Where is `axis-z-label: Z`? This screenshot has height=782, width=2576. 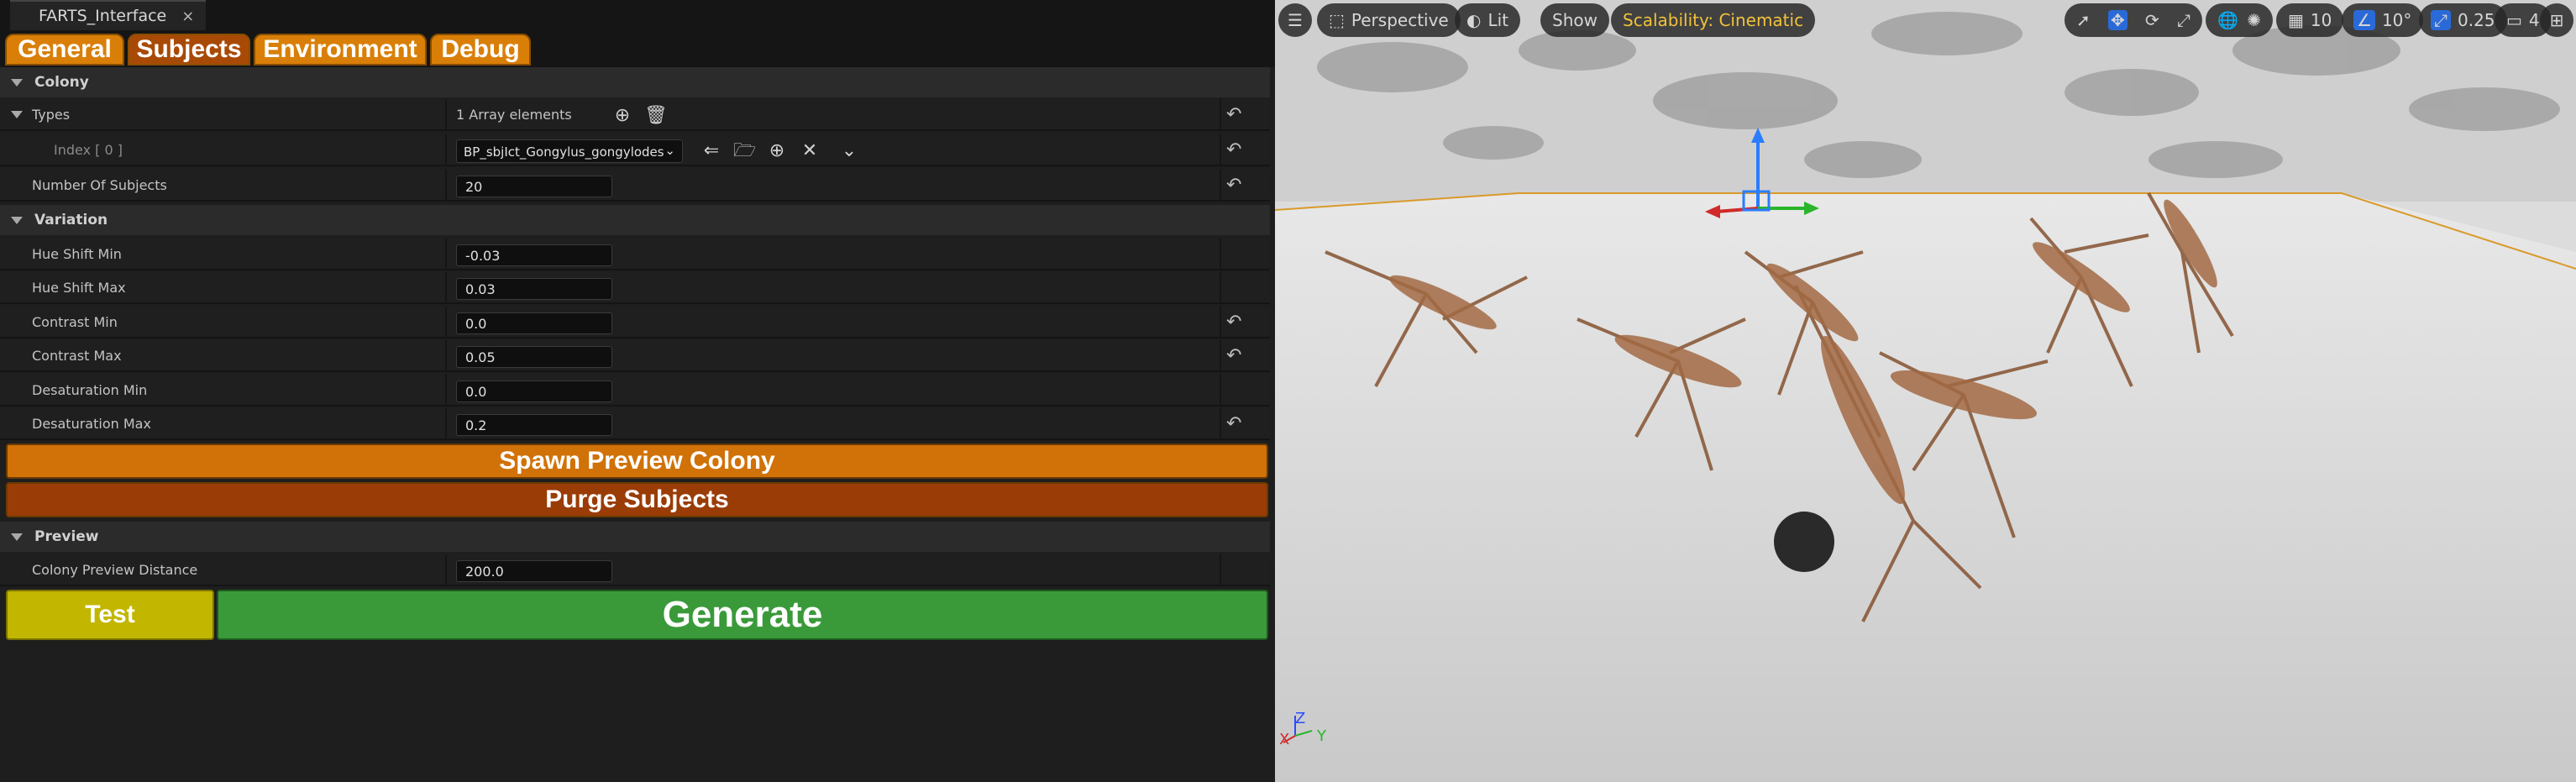 axis-z-label: Z is located at coordinates (1300, 718).